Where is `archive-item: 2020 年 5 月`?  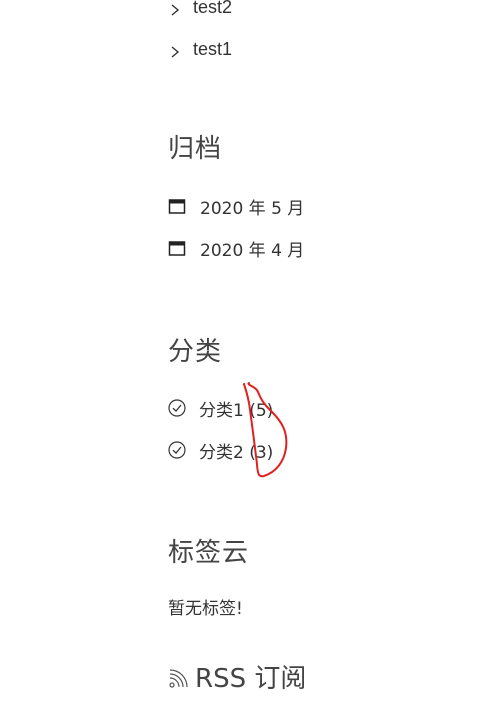 archive-item: 2020 年 5 月 is located at coordinates (236, 206).